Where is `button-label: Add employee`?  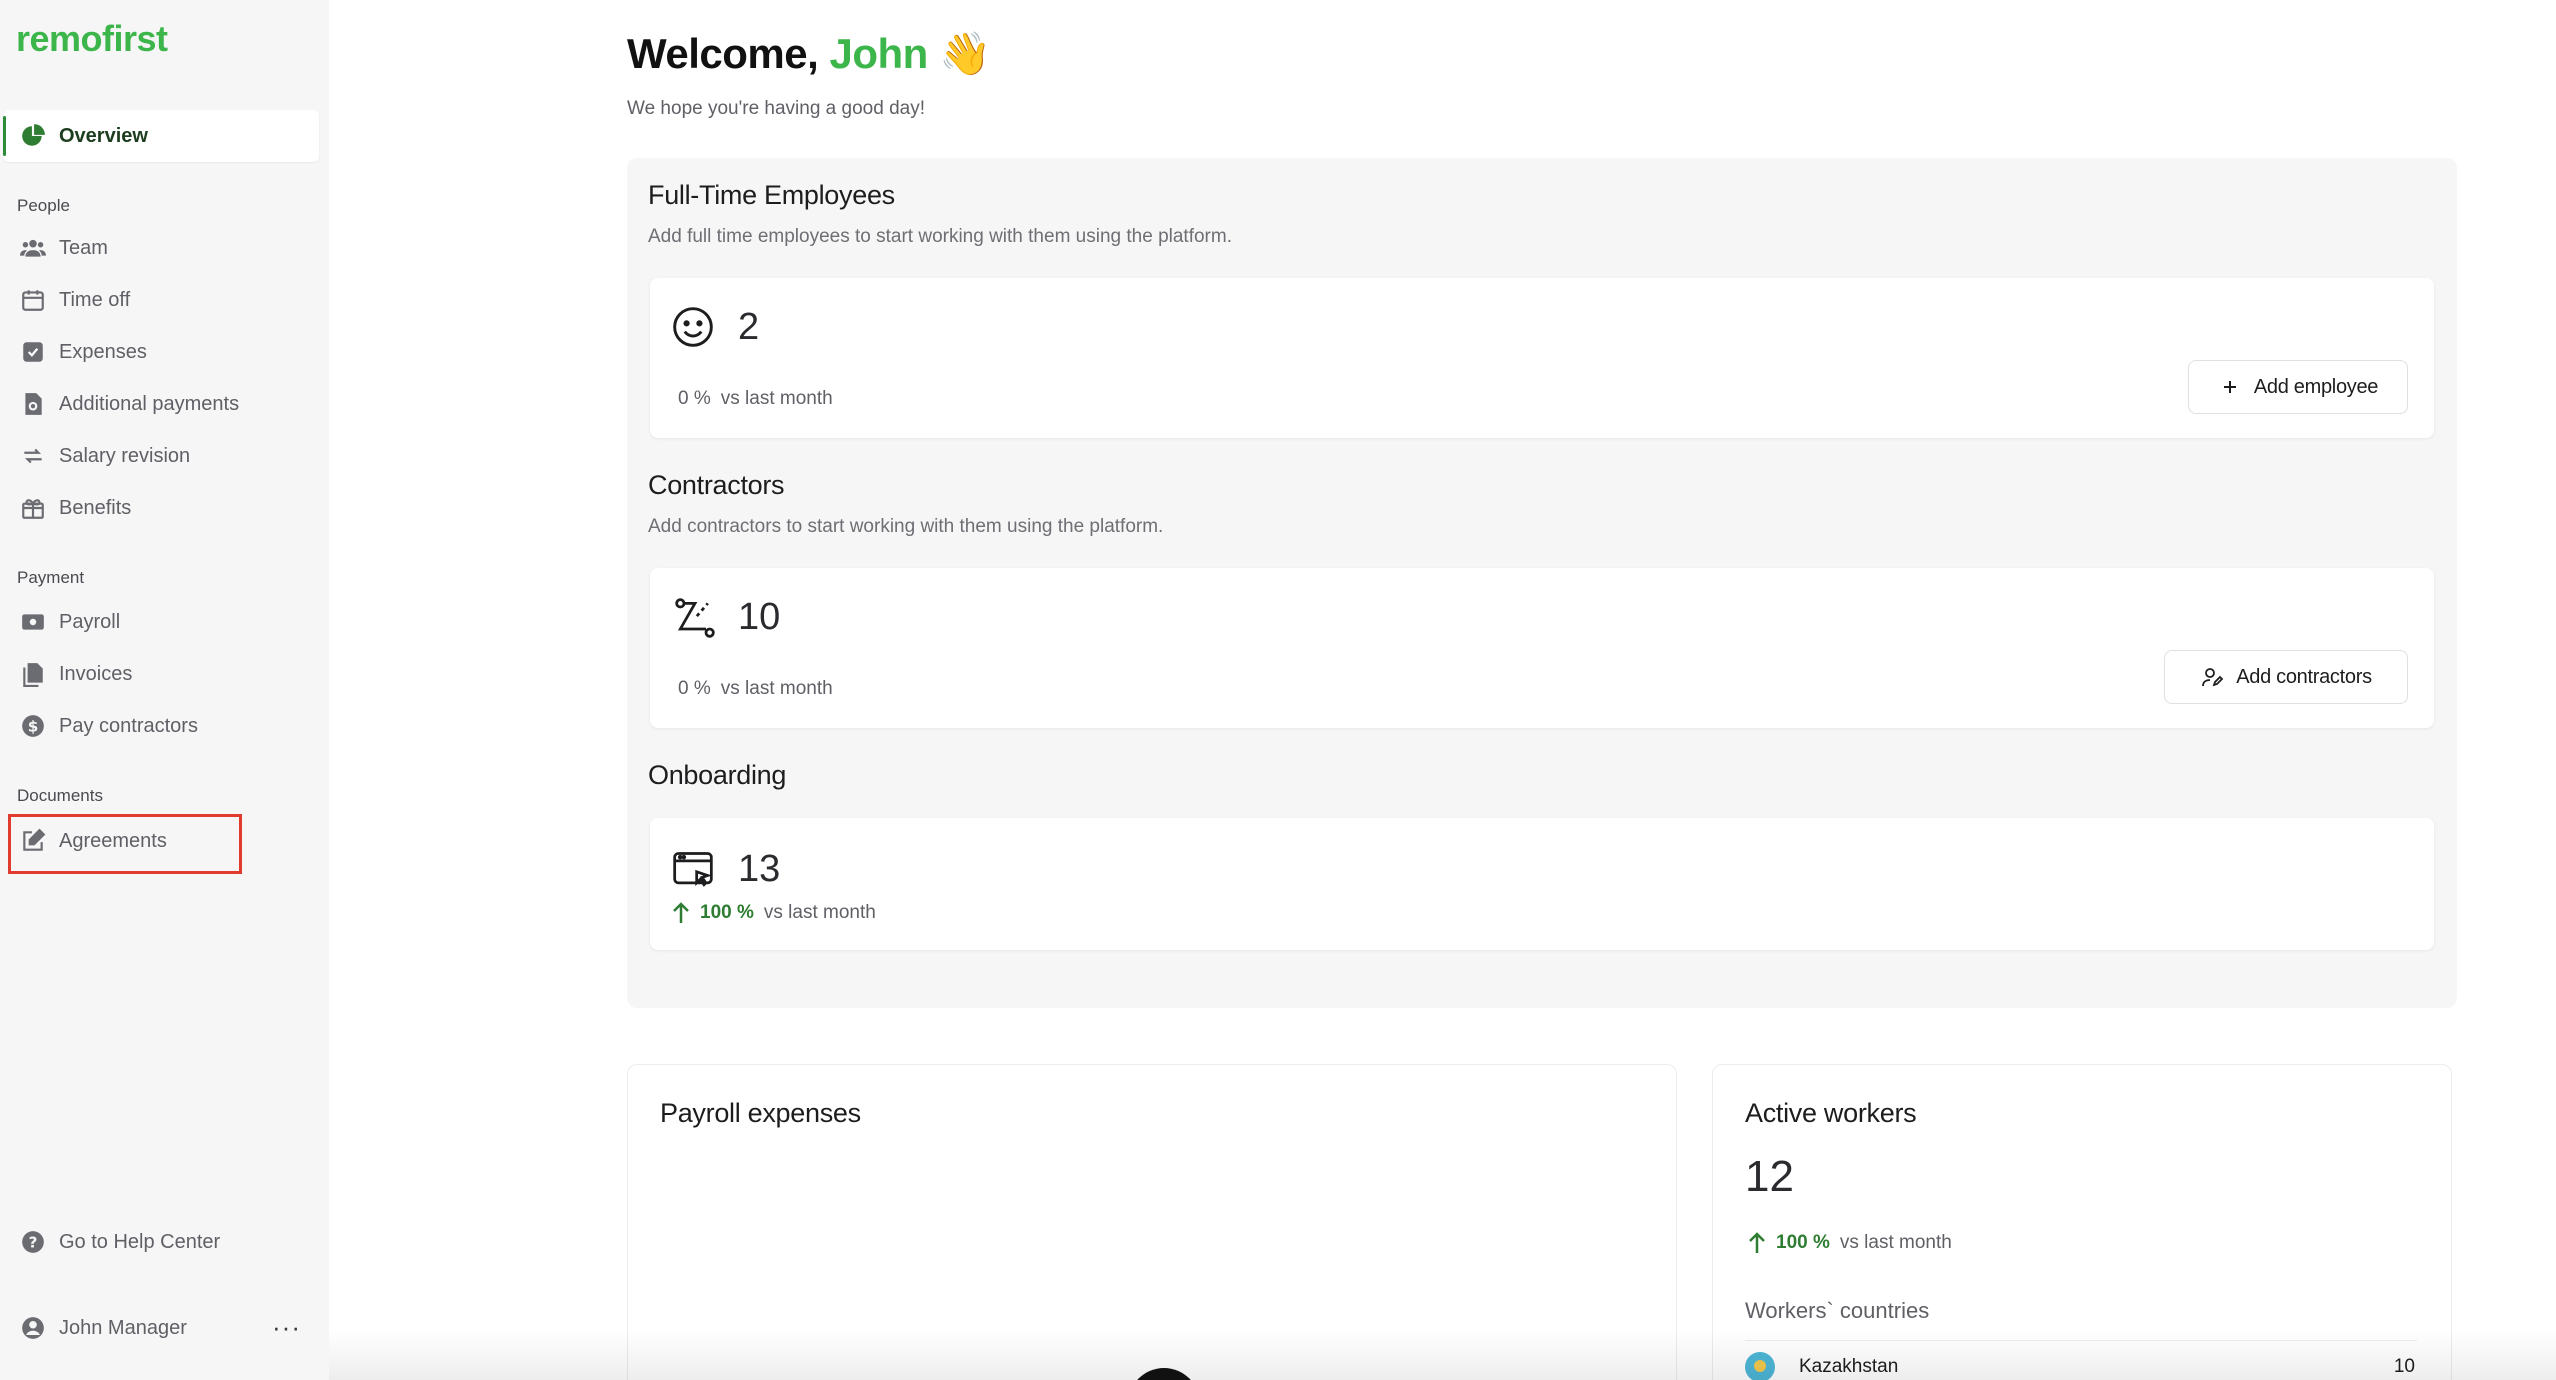 button-label: Add employee is located at coordinates (2316, 386).